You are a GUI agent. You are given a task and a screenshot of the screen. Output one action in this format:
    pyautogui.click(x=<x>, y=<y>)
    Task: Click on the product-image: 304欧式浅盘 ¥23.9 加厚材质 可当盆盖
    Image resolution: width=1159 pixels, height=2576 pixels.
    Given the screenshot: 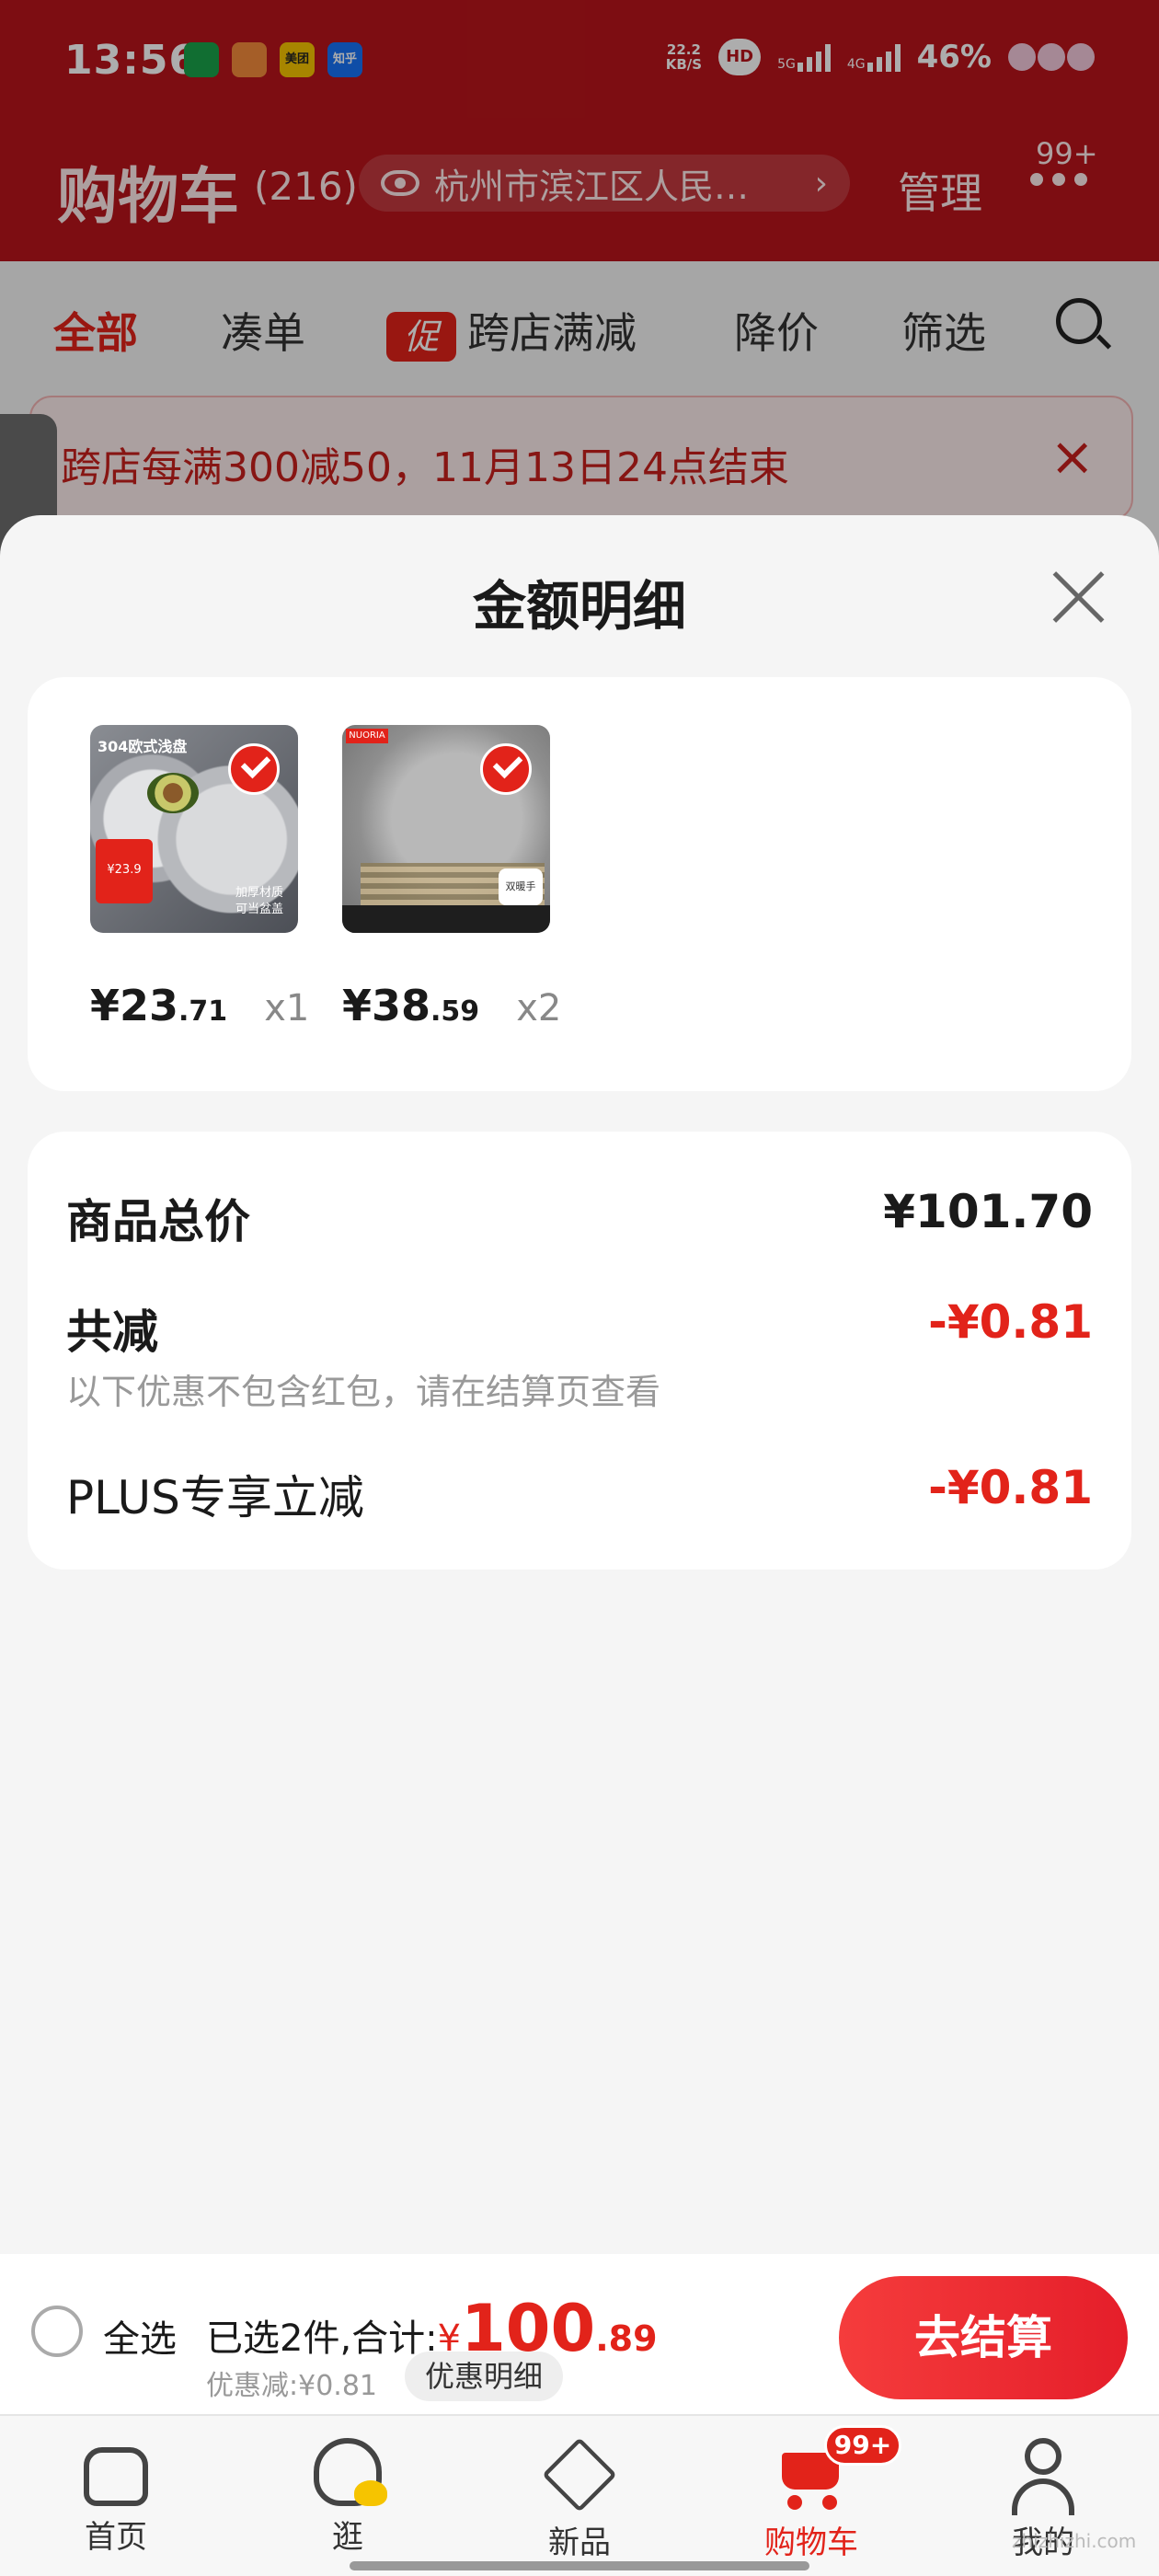 What is the action you would take?
    pyautogui.click(x=194, y=829)
    